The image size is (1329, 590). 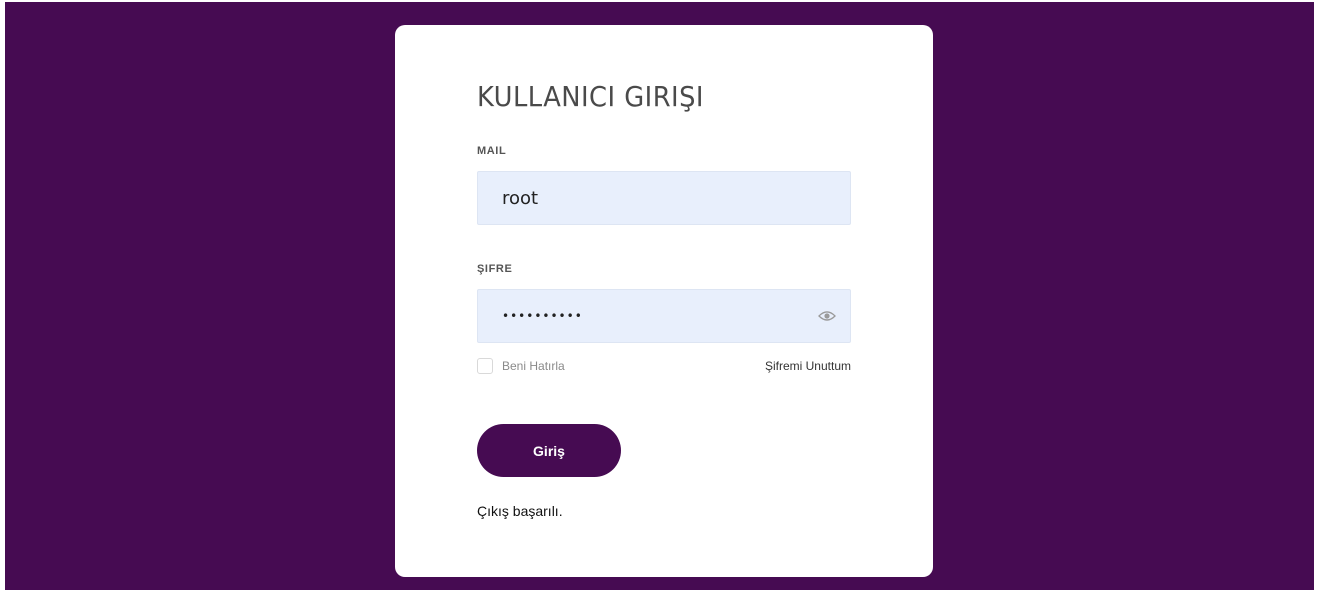 What do you see at coordinates (495, 269) in the screenshot?
I see `password-label: ŞIFRE` at bounding box center [495, 269].